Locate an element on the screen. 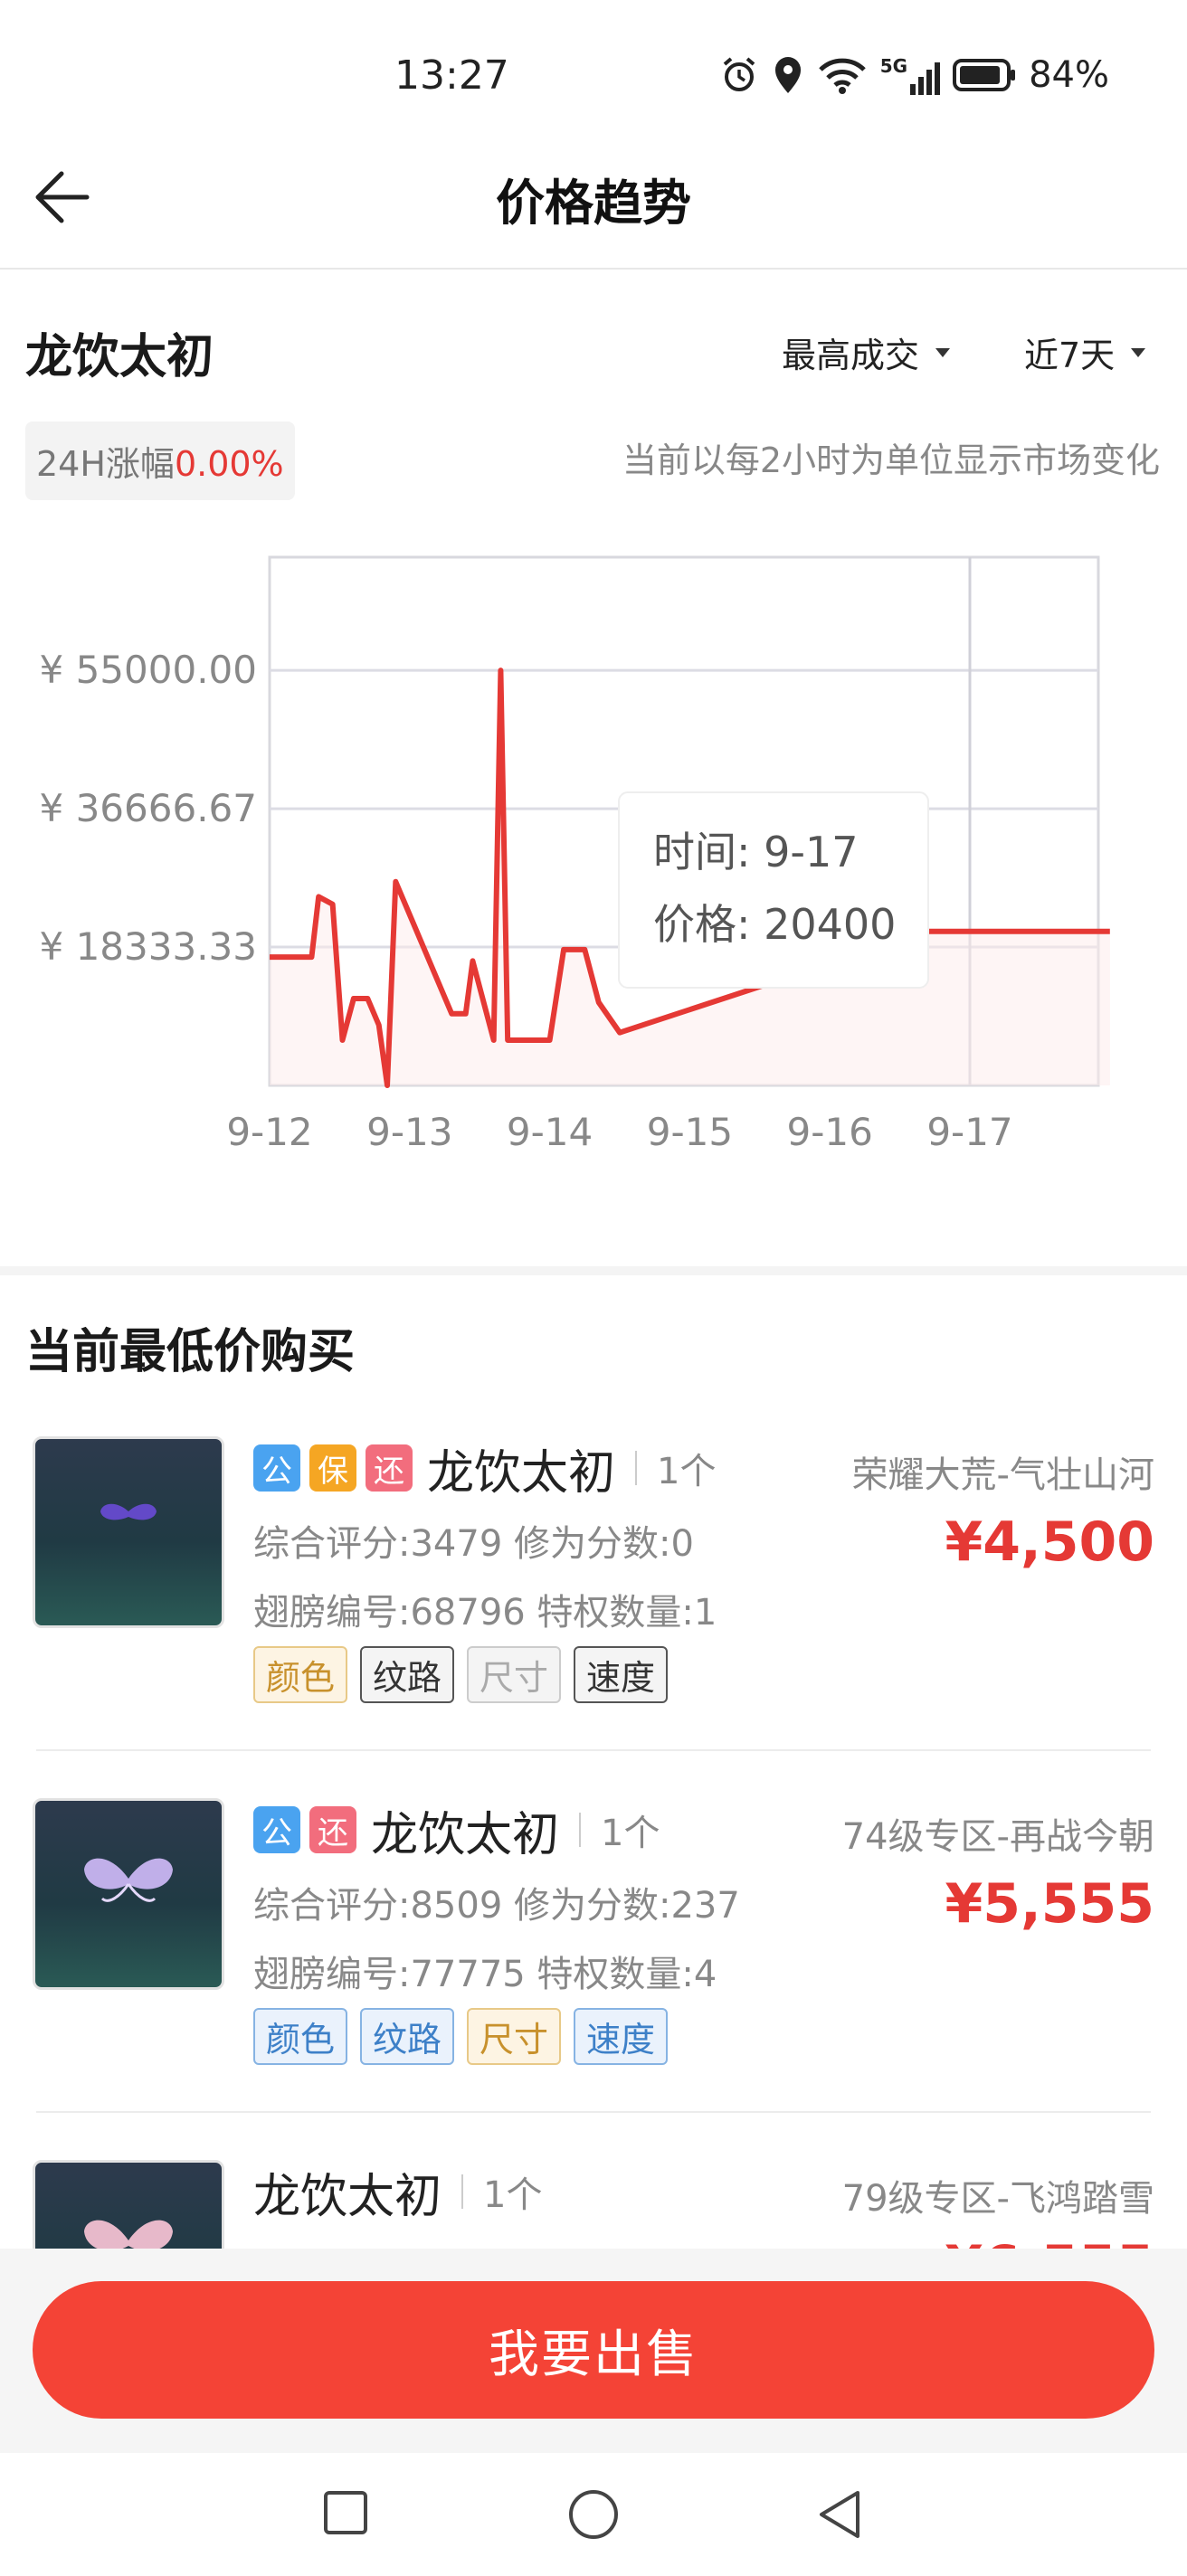  section-divider is located at coordinates (593, 1270).